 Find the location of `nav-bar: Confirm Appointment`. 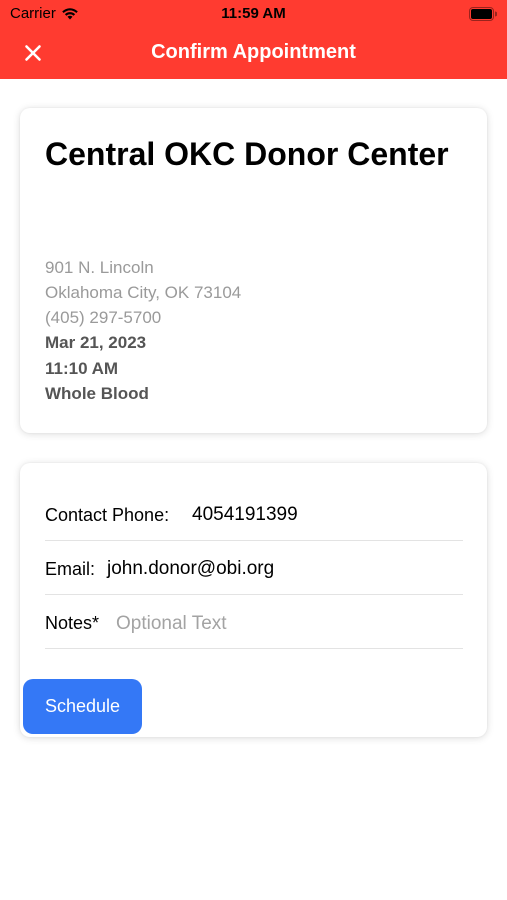

nav-bar: Confirm Appointment is located at coordinates (253, 53).